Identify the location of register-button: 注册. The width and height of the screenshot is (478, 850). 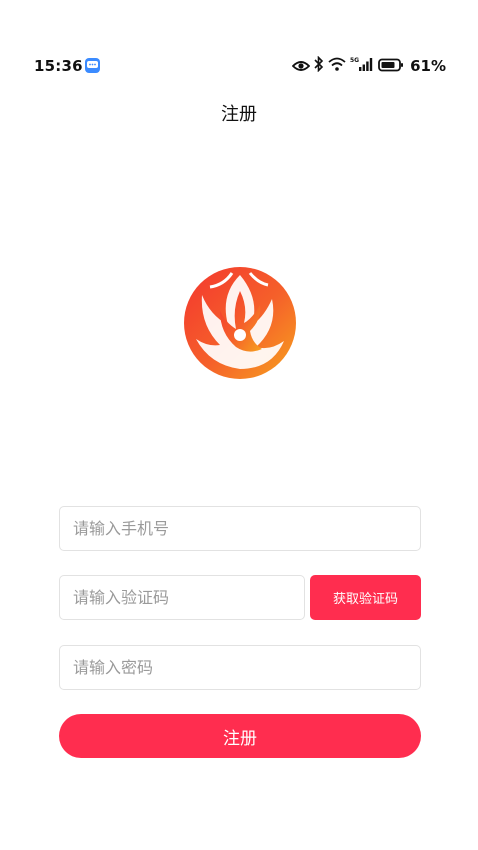
(240, 736).